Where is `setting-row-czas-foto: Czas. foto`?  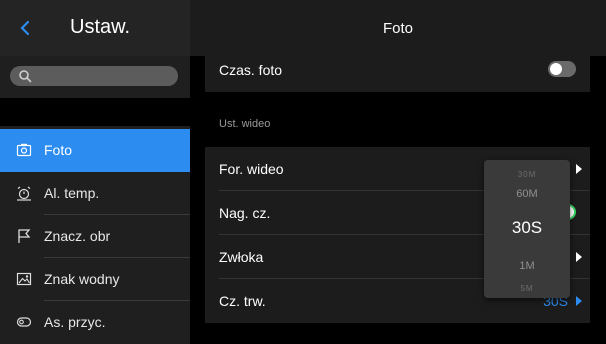
setting-row-czas-foto: Czas. foto is located at coordinates (397, 70).